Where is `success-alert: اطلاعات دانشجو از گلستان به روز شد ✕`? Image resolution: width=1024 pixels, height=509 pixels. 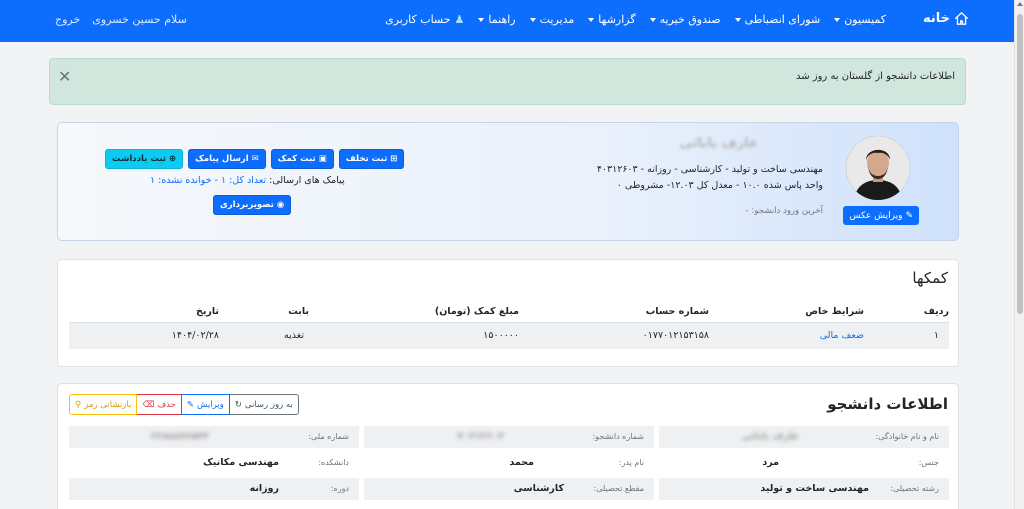
success-alert: اطلاعات دانشجو از گلستان به روز شد ✕ is located at coordinates (507, 81).